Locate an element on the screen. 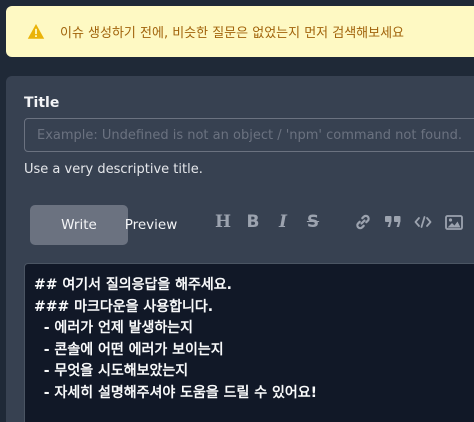 This screenshot has height=422, width=474. link-icon is located at coordinates (363, 222).